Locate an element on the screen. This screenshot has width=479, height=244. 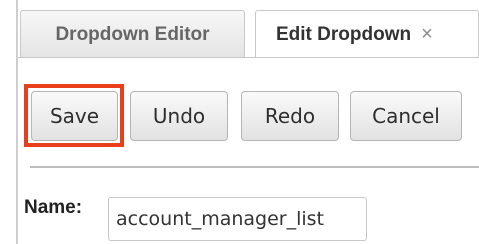
tab-label: Dropdown Editor is located at coordinates (132, 34).